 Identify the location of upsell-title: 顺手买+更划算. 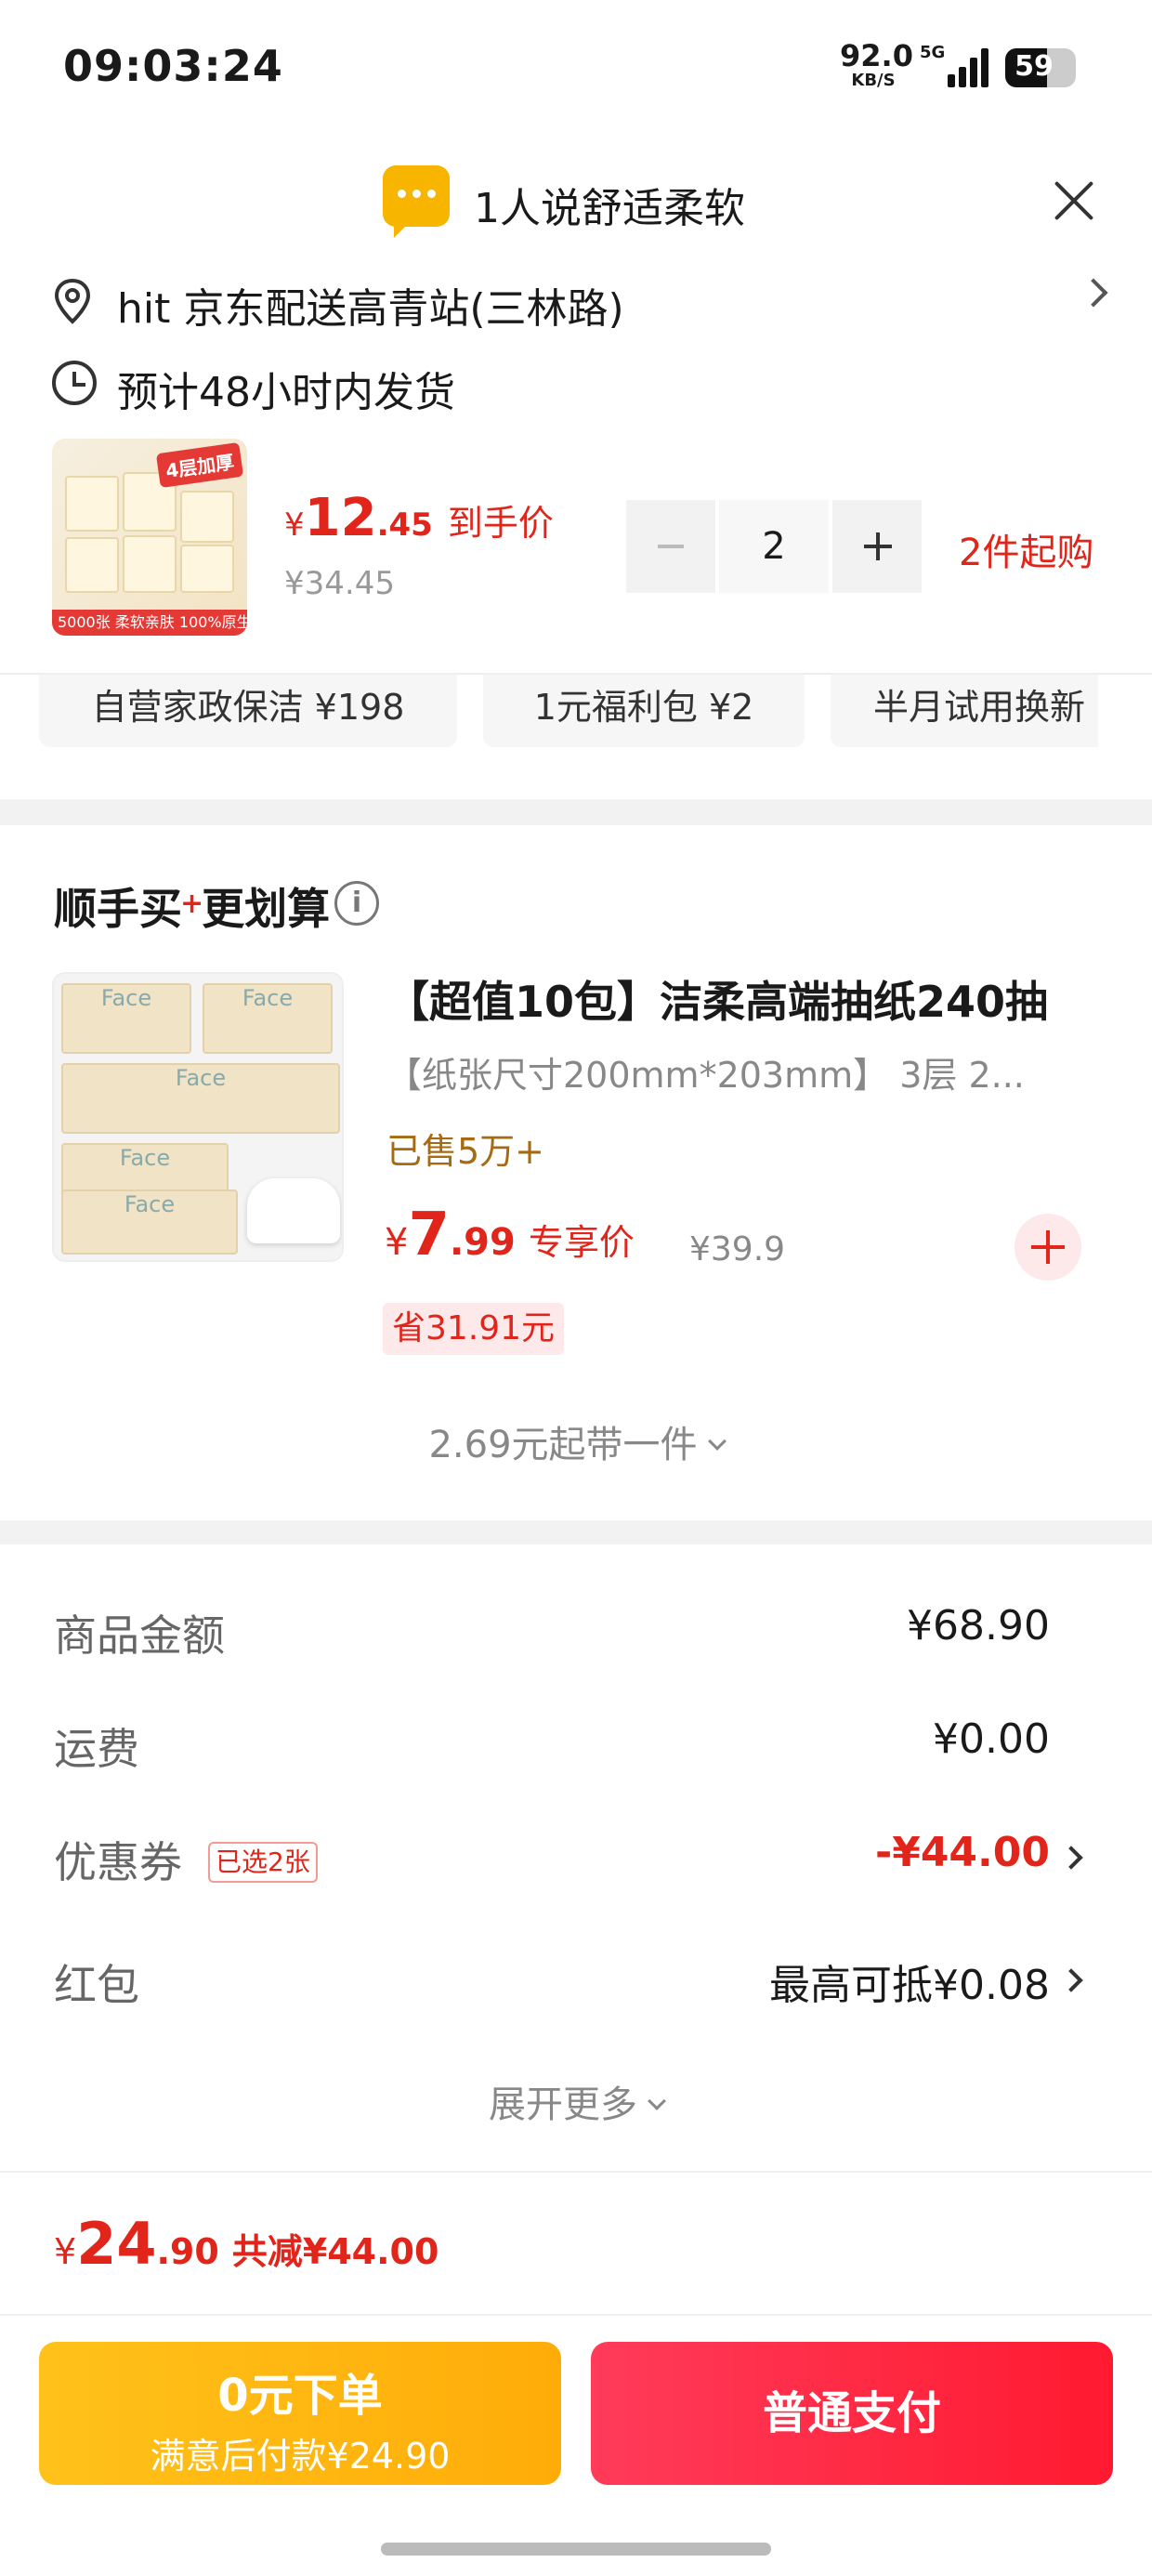
(192, 906).